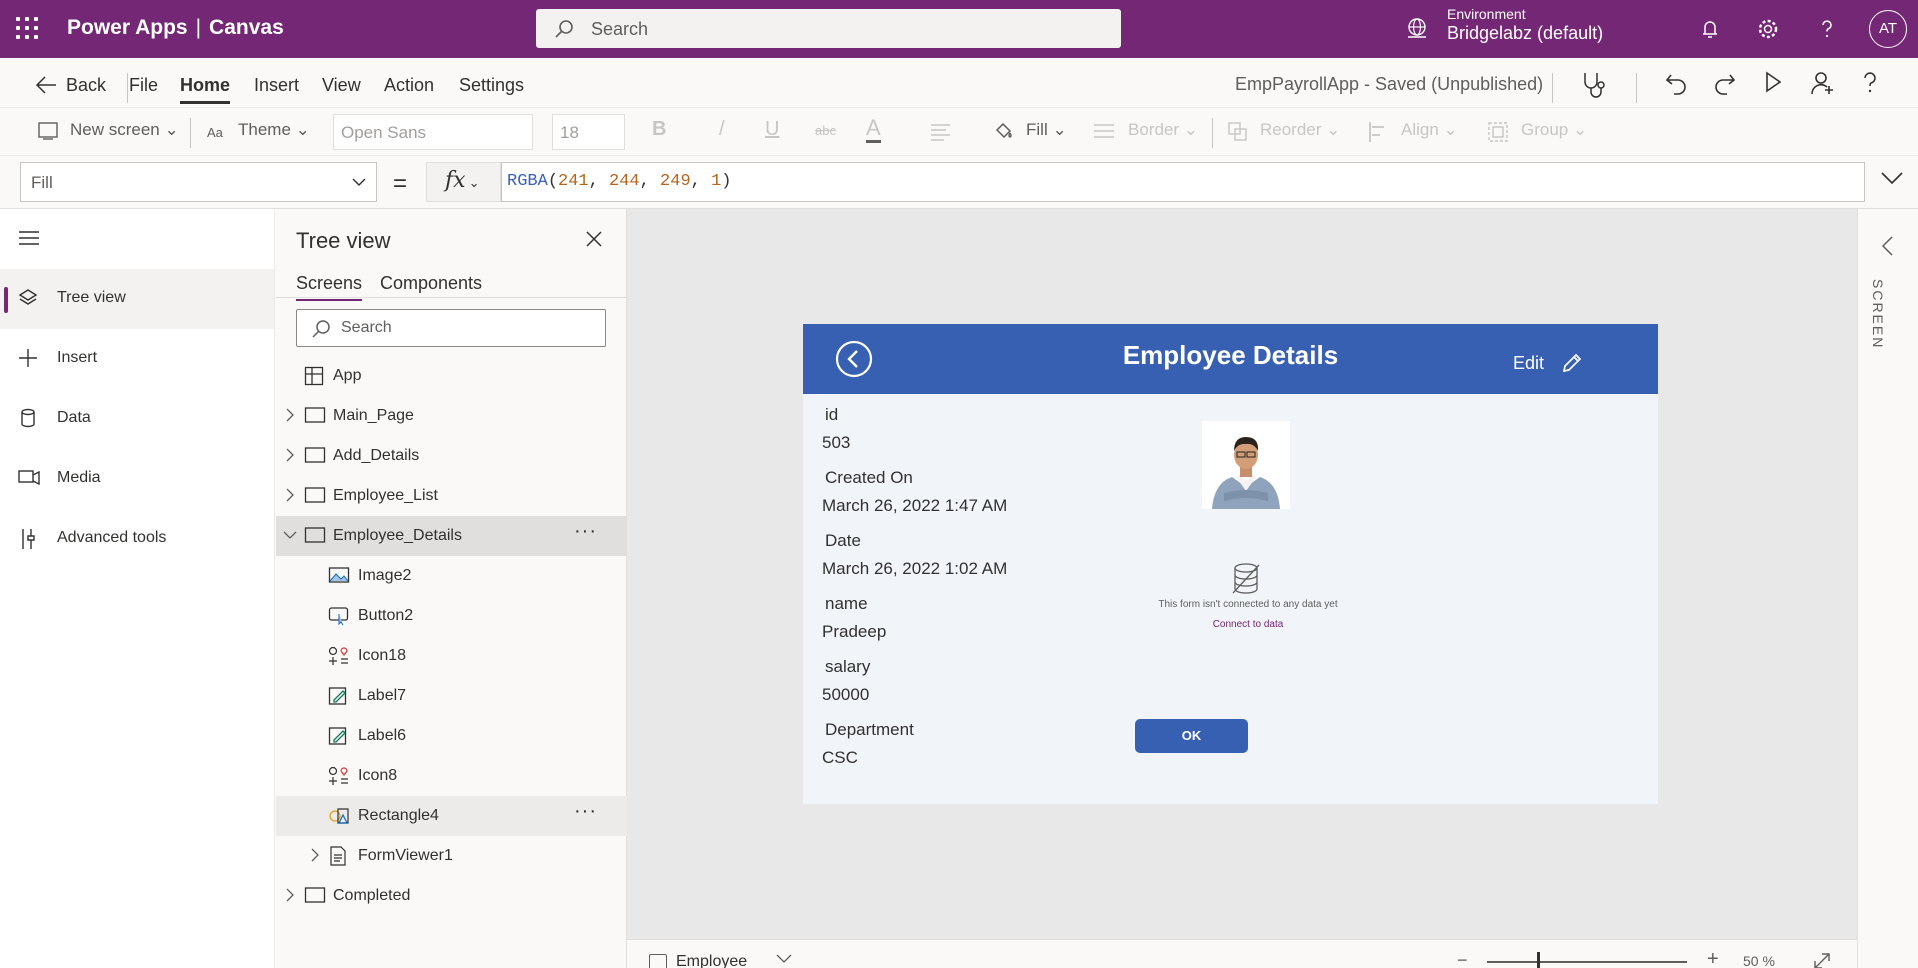  Describe the element at coordinates (1212, 133) in the screenshot. I see `divider` at that location.